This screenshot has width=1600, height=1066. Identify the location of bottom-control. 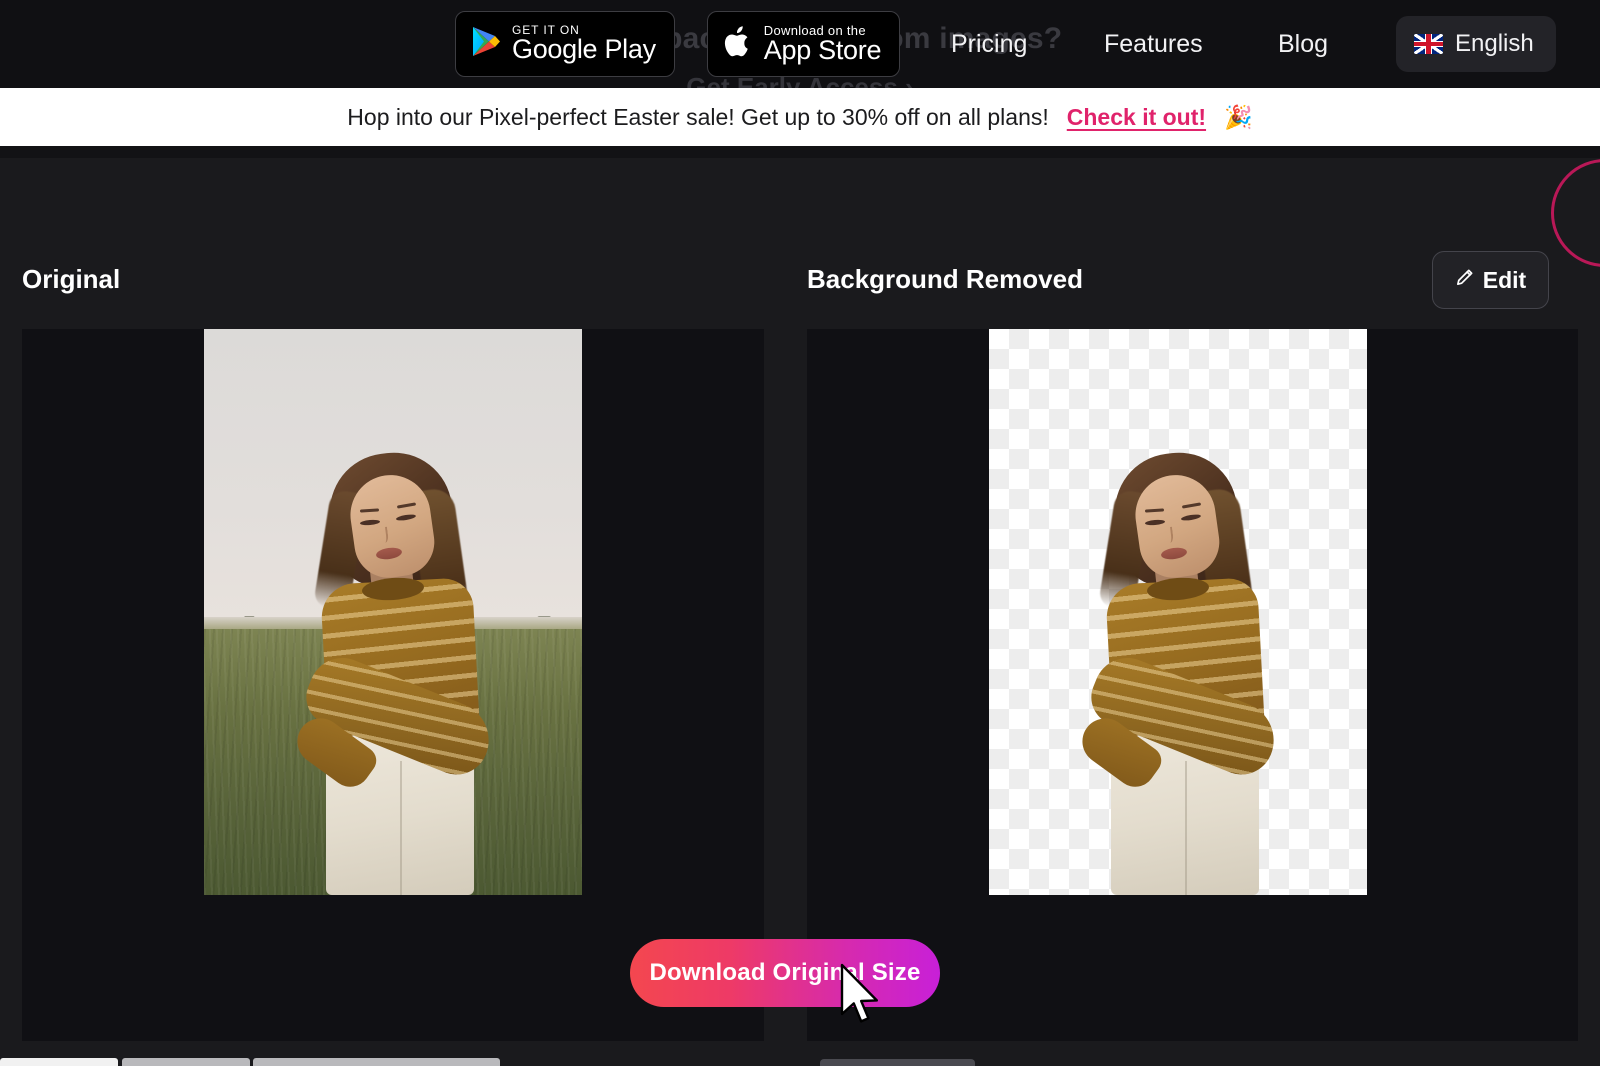
(897, 1062).